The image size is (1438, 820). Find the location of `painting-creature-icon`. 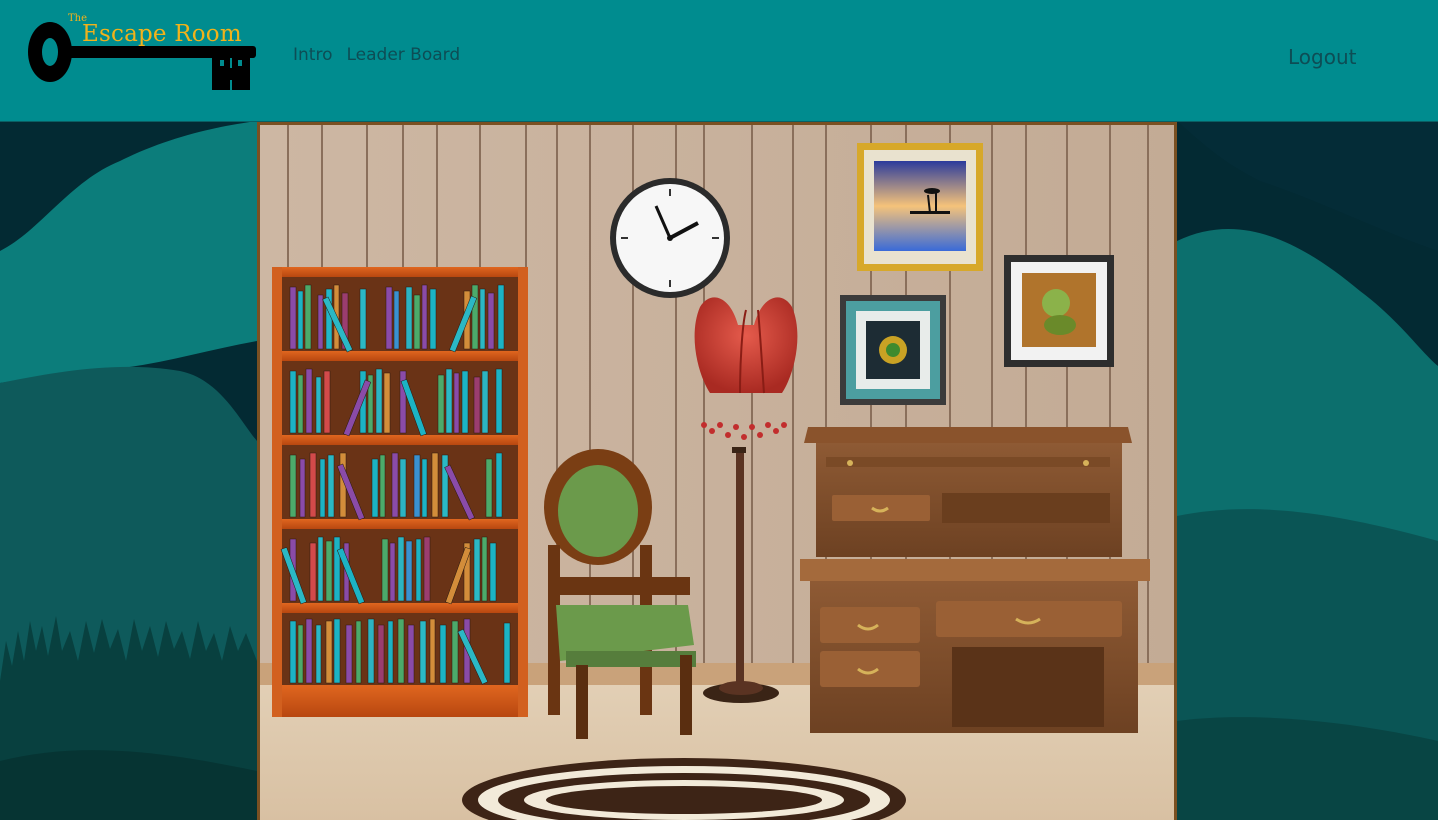

painting-creature-icon is located at coordinates (1059, 311).